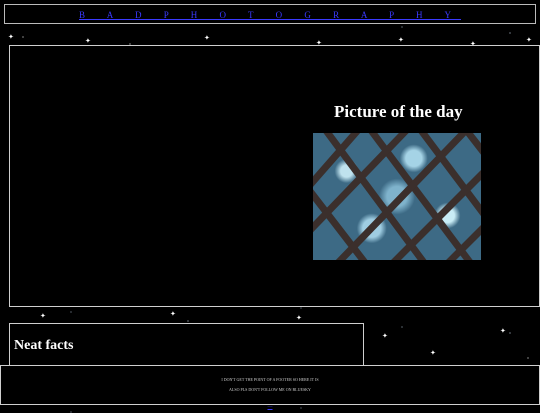 This screenshot has height=413, width=540. What do you see at coordinates (44, 345) in the screenshot?
I see `neat-facts-heading: Neat facts` at bounding box center [44, 345].